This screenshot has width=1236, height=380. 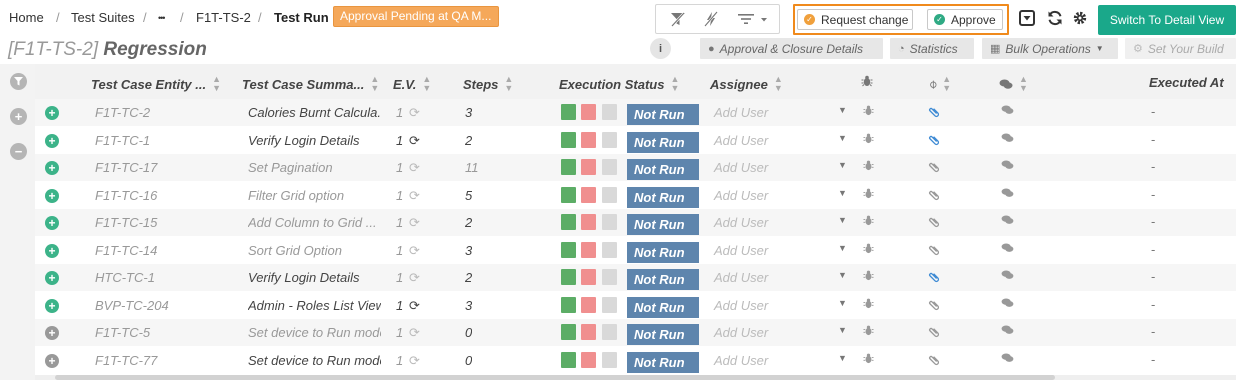 What do you see at coordinates (619, 84) in the screenshot?
I see `column-header-status: Execution Status ▲ ▼` at bounding box center [619, 84].